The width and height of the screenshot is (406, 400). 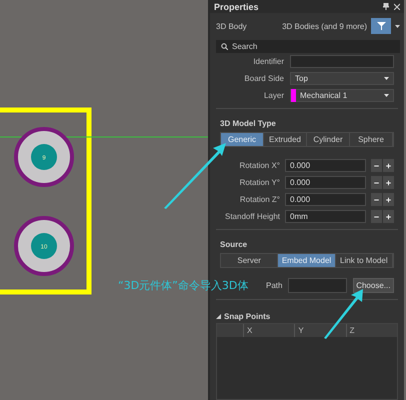 What do you see at coordinates (342, 78) in the screenshot?
I see `dropdown-field: Top` at bounding box center [342, 78].